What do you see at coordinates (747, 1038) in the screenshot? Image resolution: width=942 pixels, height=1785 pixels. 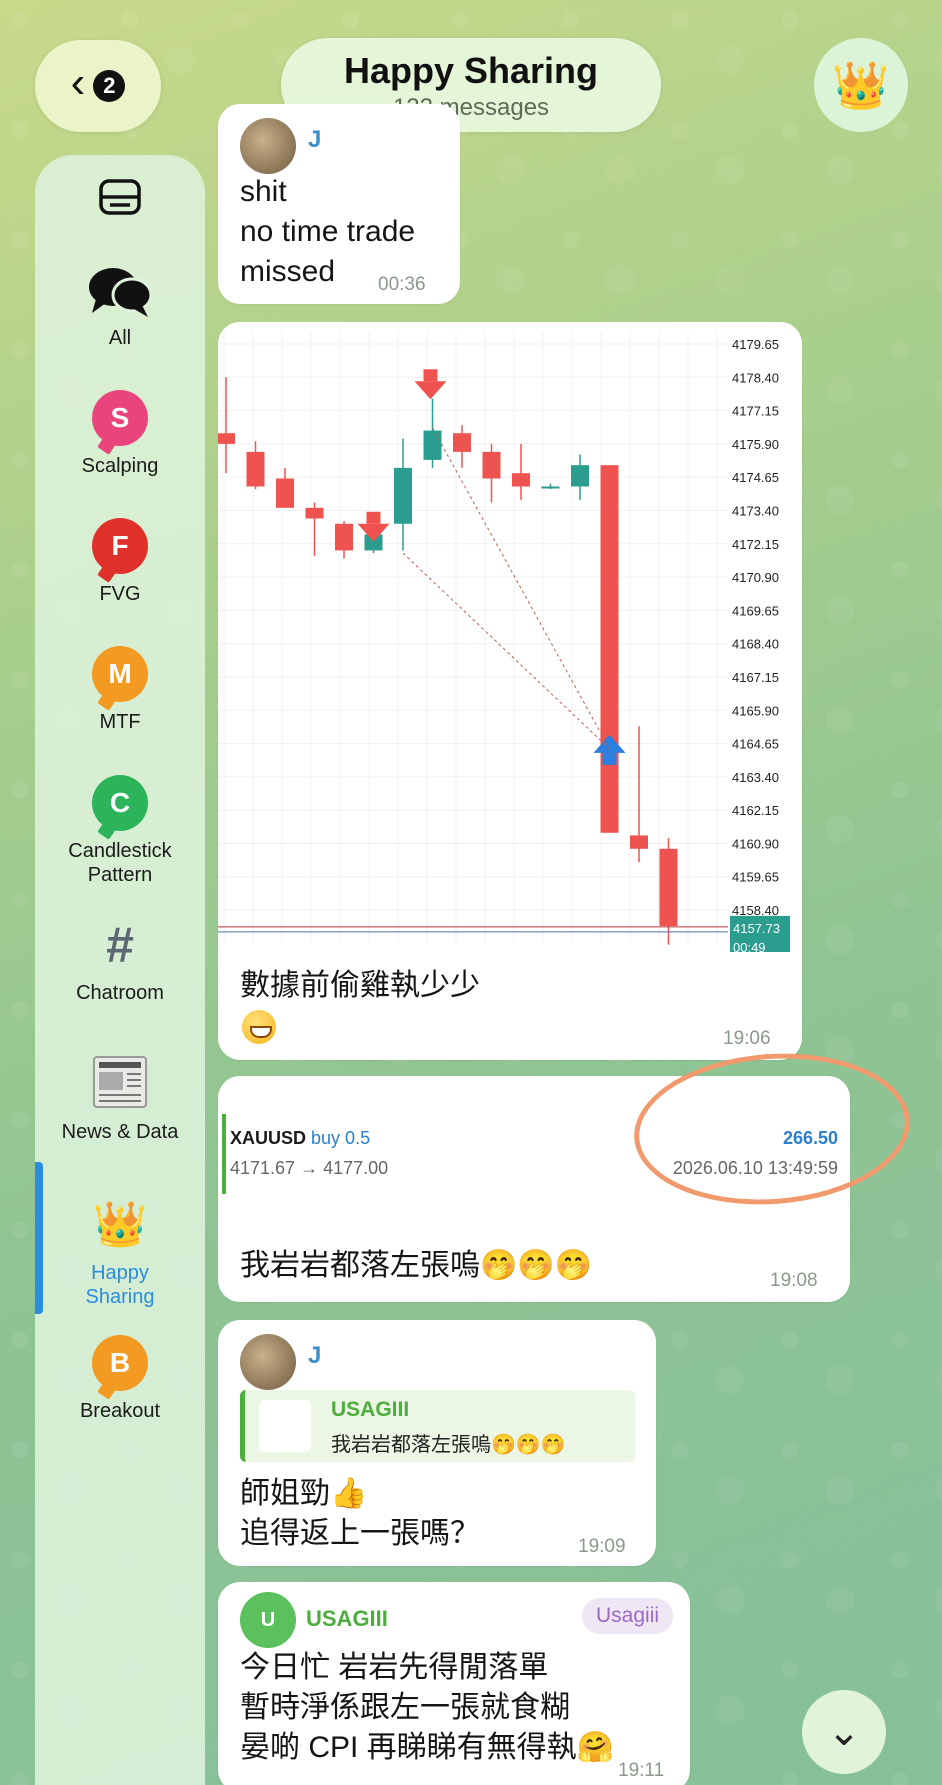 I see `message-time: 19:06` at bounding box center [747, 1038].